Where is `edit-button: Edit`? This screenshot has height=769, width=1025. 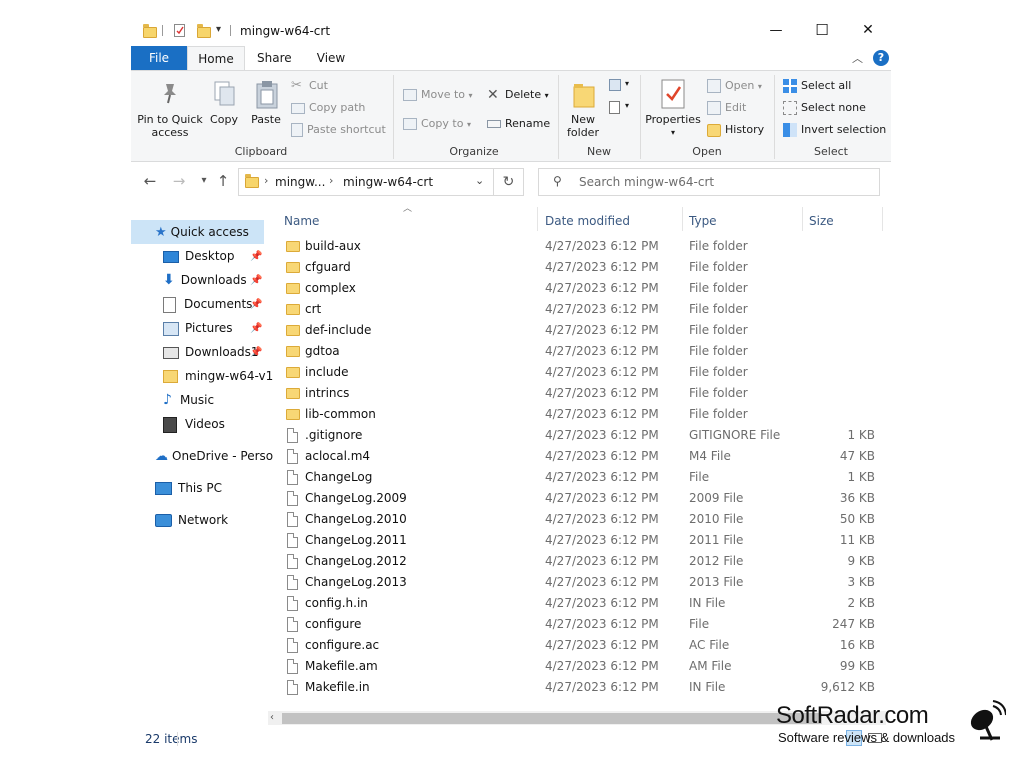
edit-button: Edit is located at coordinates (726, 108).